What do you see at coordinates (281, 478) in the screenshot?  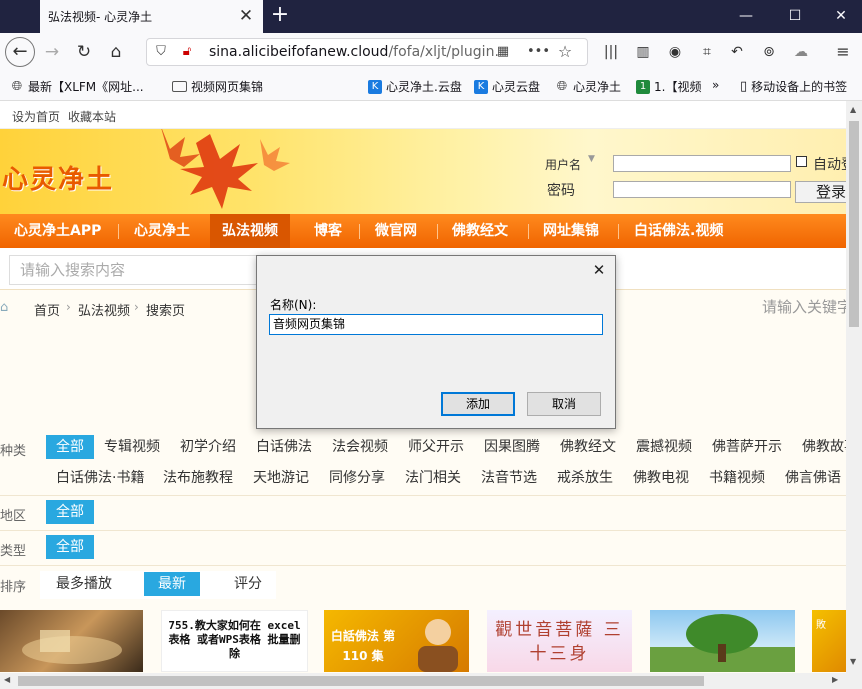 I see `category-item: 天地游记` at bounding box center [281, 478].